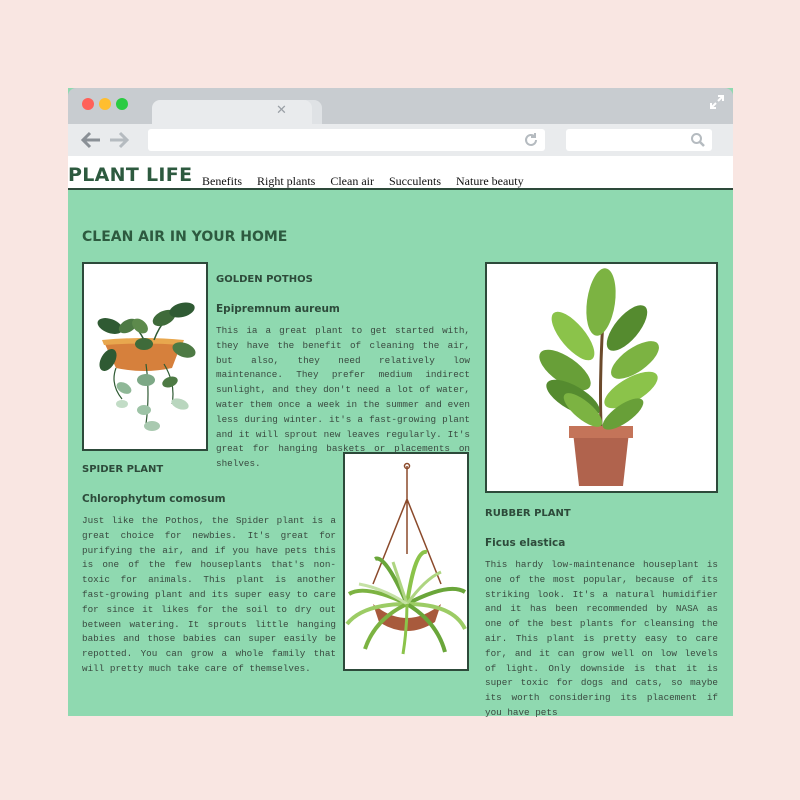  I want to click on section-title: CLEAN AIR IN YOUR HOME, so click(185, 237).